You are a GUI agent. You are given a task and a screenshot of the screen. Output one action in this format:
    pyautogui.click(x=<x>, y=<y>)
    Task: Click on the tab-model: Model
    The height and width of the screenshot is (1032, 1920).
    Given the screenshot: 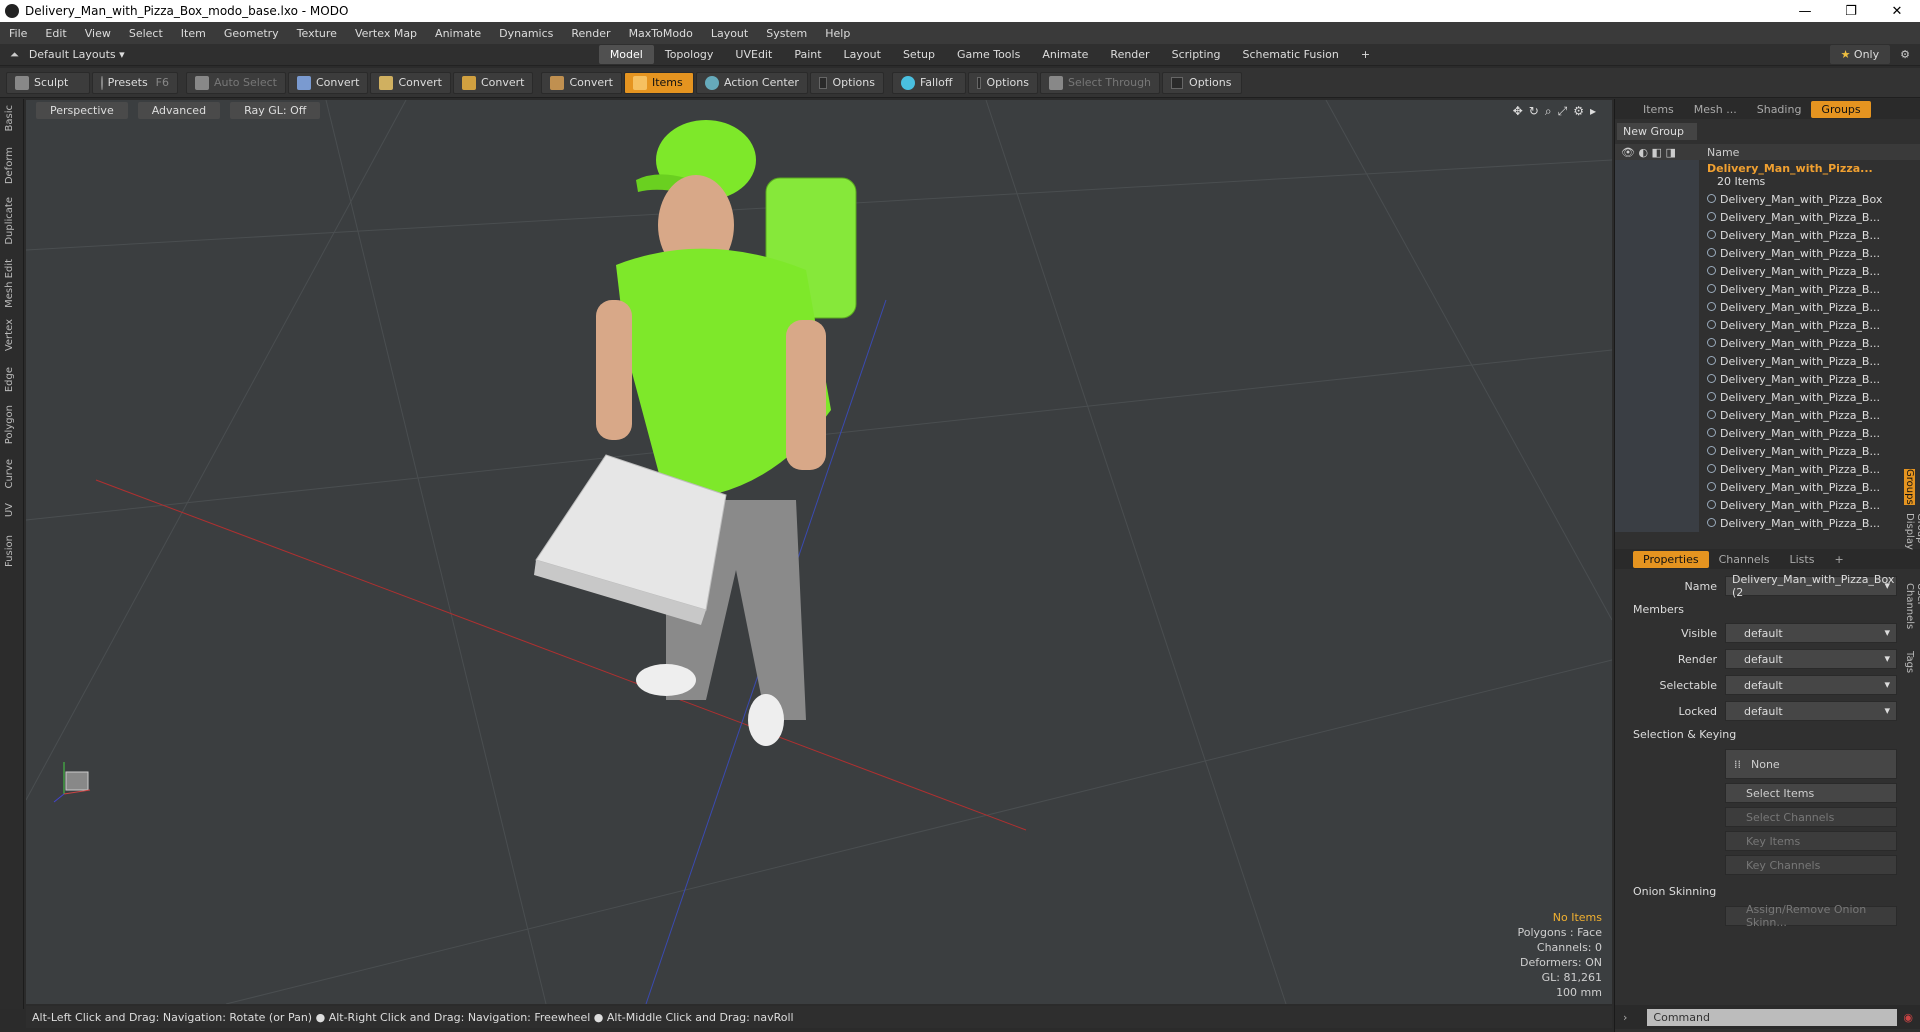 What is the action you would take?
    pyautogui.click(x=626, y=54)
    